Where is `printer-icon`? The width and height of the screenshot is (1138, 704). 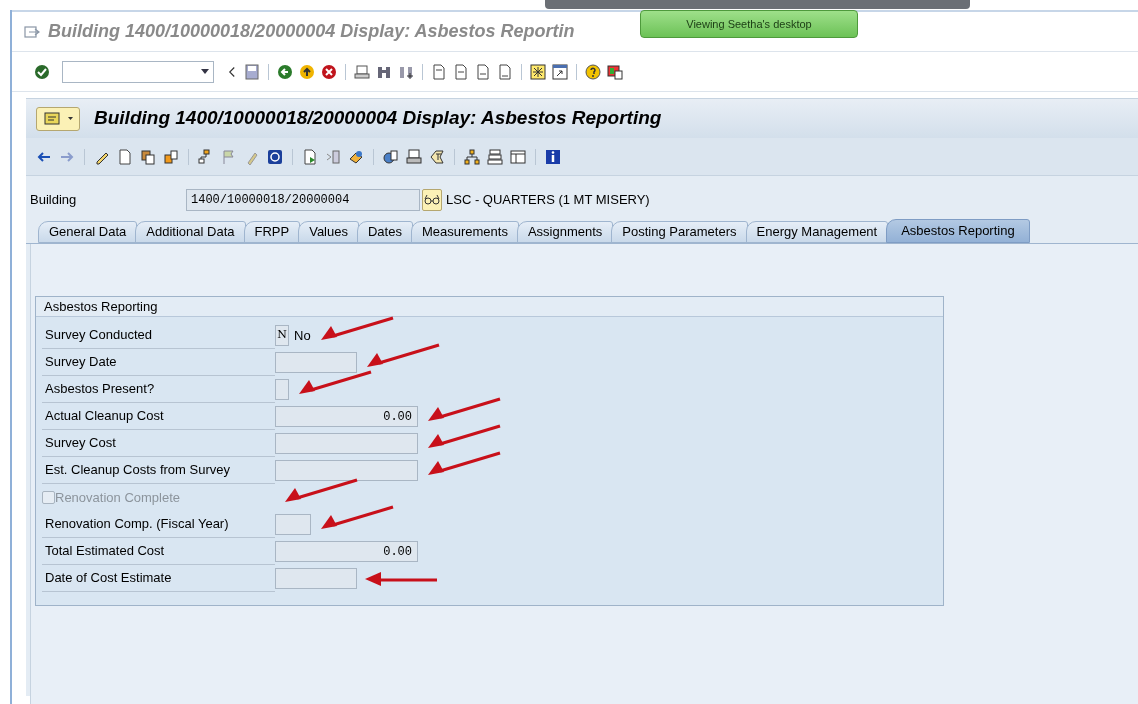 printer-icon is located at coordinates (414, 156).